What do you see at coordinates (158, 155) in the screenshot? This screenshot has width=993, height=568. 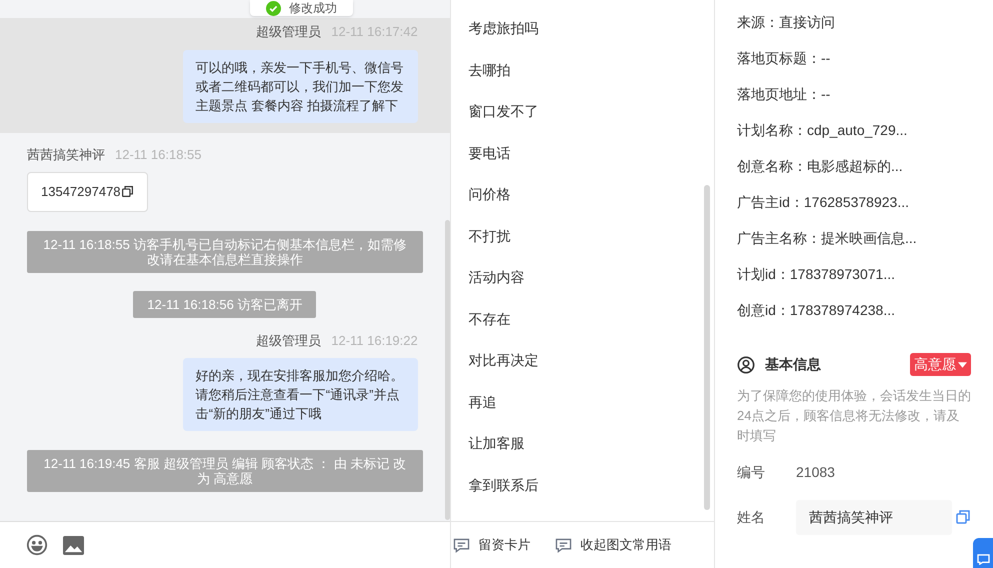 I see `message-time: 12-11 16:18:55` at bounding box center [158, 155].